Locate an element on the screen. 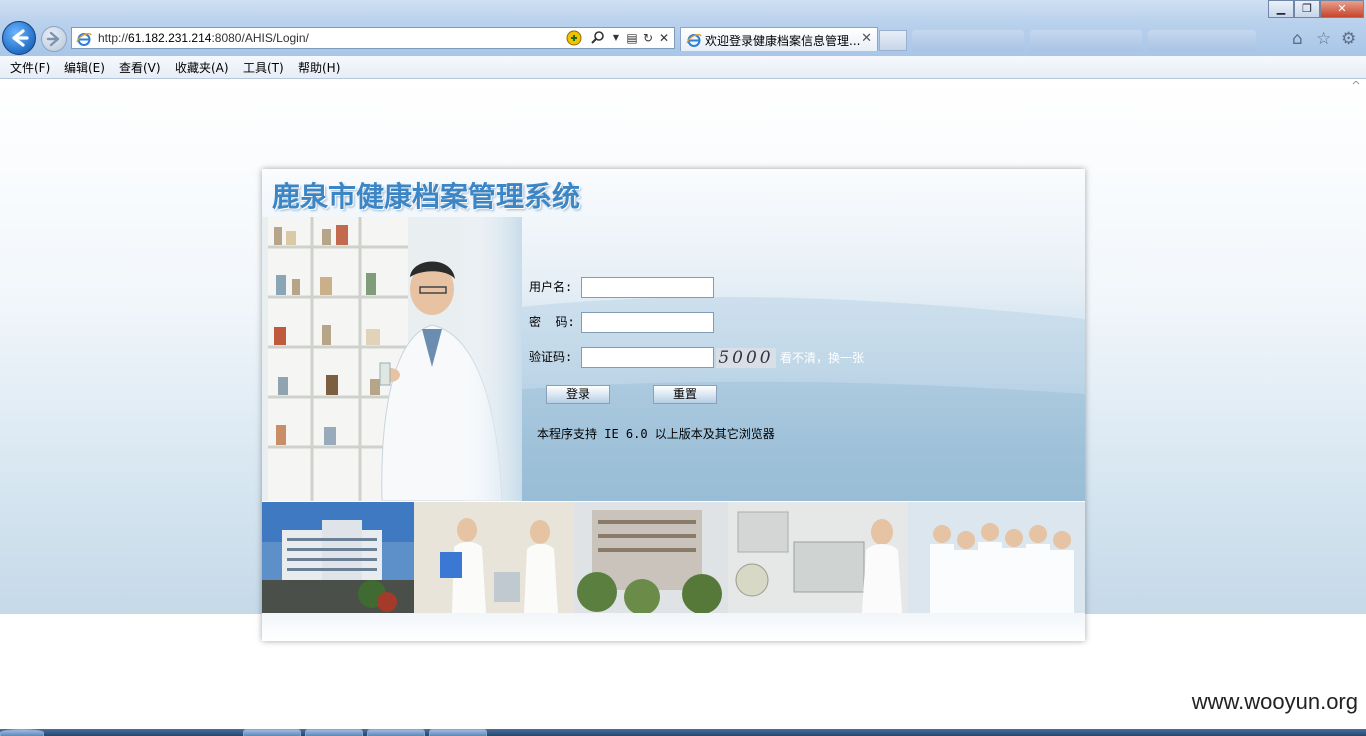 This screenshot has width=1366, height=736. scrollbar is located at coordinates (1356, 401).